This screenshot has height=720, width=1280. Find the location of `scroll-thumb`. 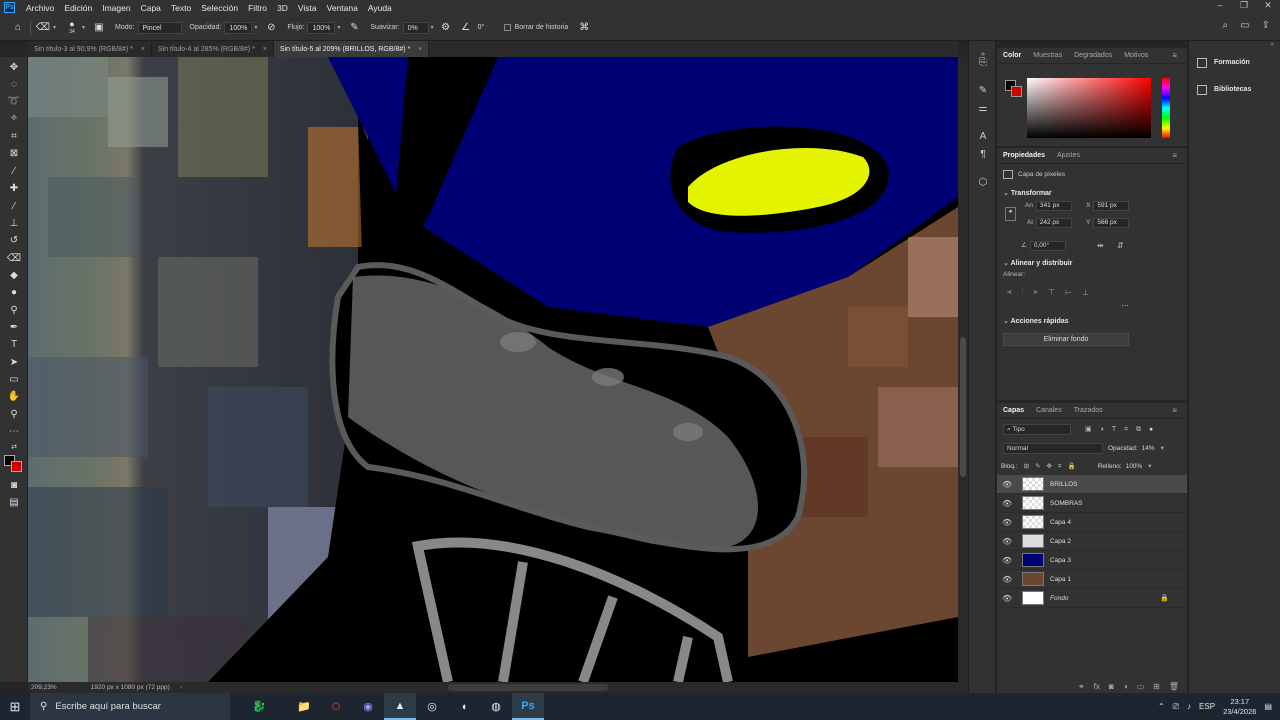

scroll-thumb is located at coordinates (963, 407).